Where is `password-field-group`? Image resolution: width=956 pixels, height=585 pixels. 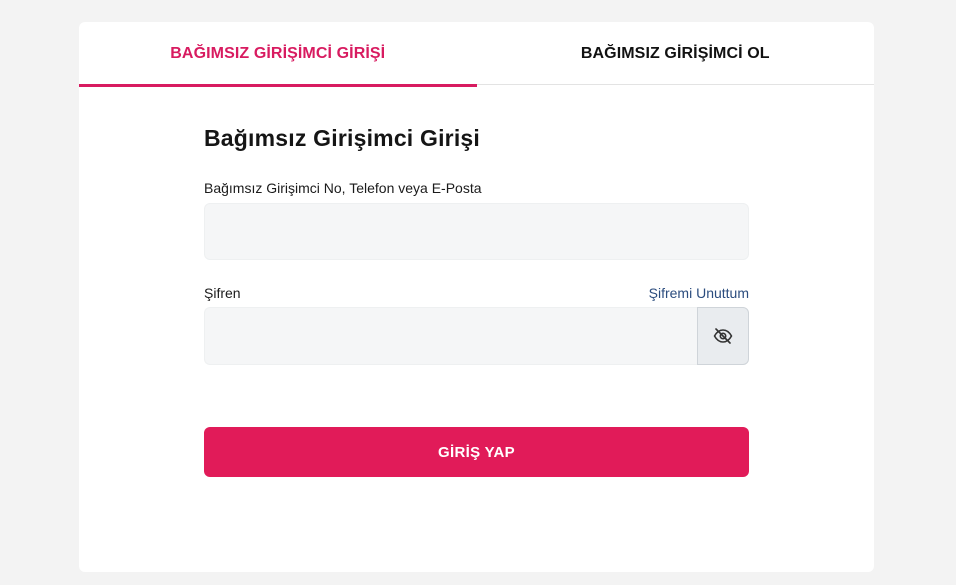
password-field-group is located at coordinates (476, 336).